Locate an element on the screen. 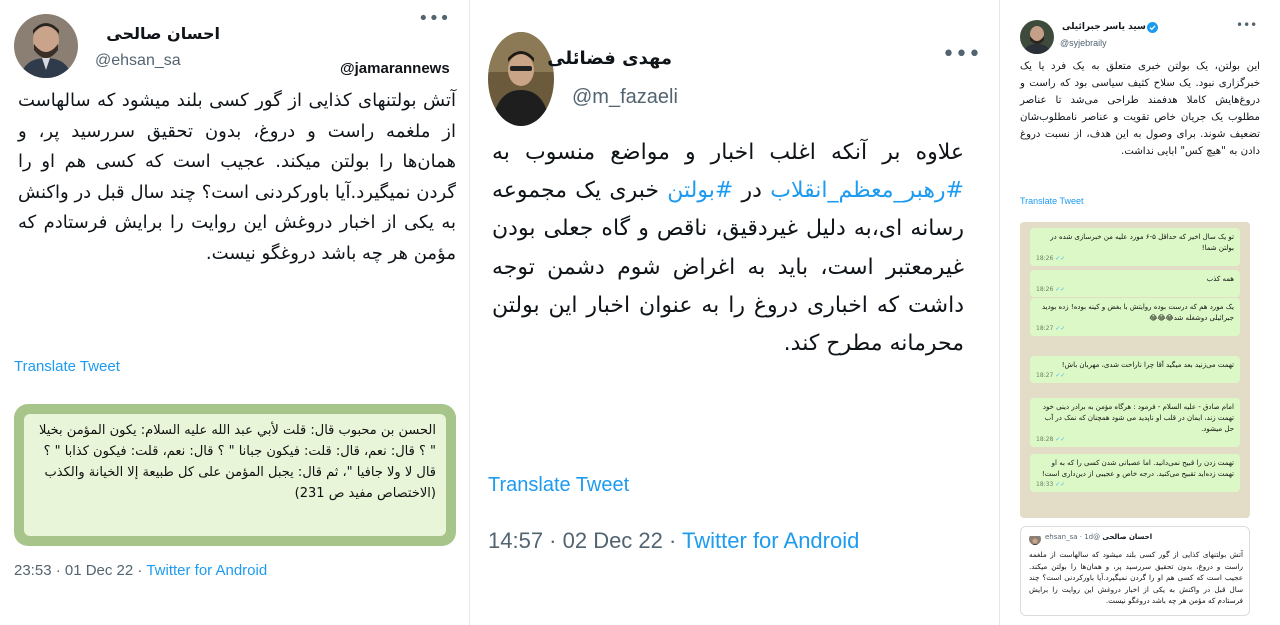 The image size is (1280, 625). author-name: سید یاسر جبرائیلی is located at coordinates (1103, 27).